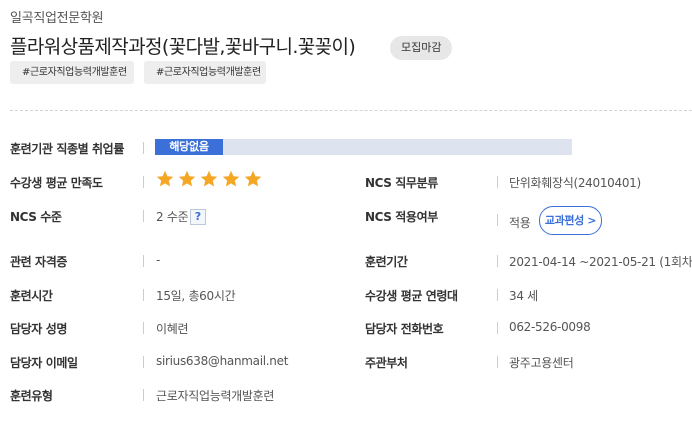 This screenshot has width=692, height=425. What do you see at coordinates (520, 223) in the screenshot?
I see `ncs-applied-value: 적용` at bounding box center [520, 223].